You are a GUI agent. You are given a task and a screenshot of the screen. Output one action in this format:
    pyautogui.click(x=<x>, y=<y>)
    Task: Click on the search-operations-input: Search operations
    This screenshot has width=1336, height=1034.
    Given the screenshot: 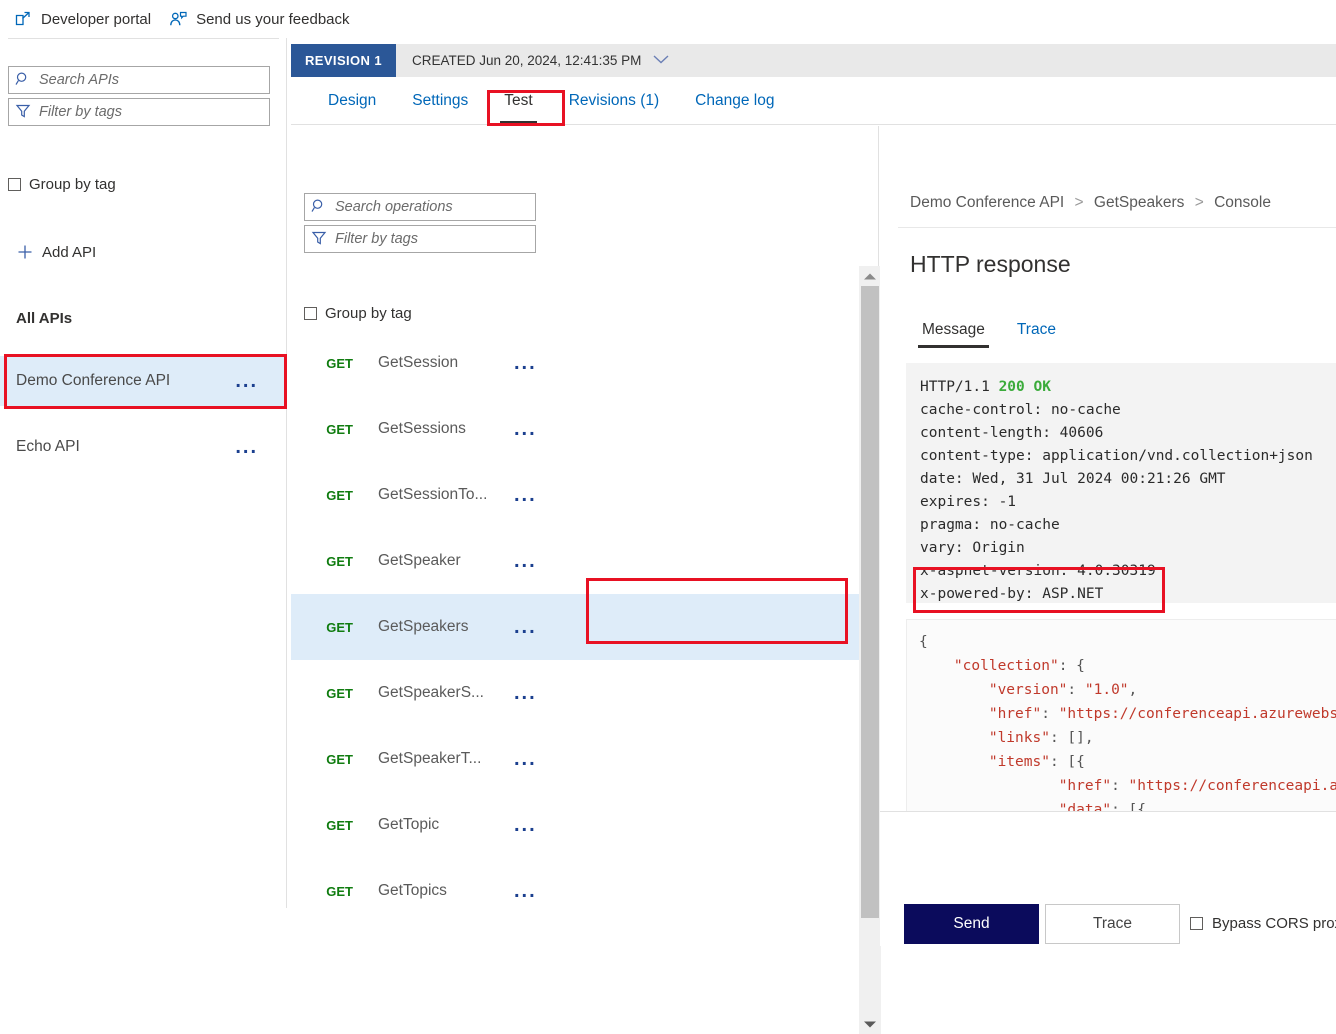 What is the action you would take?
    pyautogui.click(x=420, y=207)
    